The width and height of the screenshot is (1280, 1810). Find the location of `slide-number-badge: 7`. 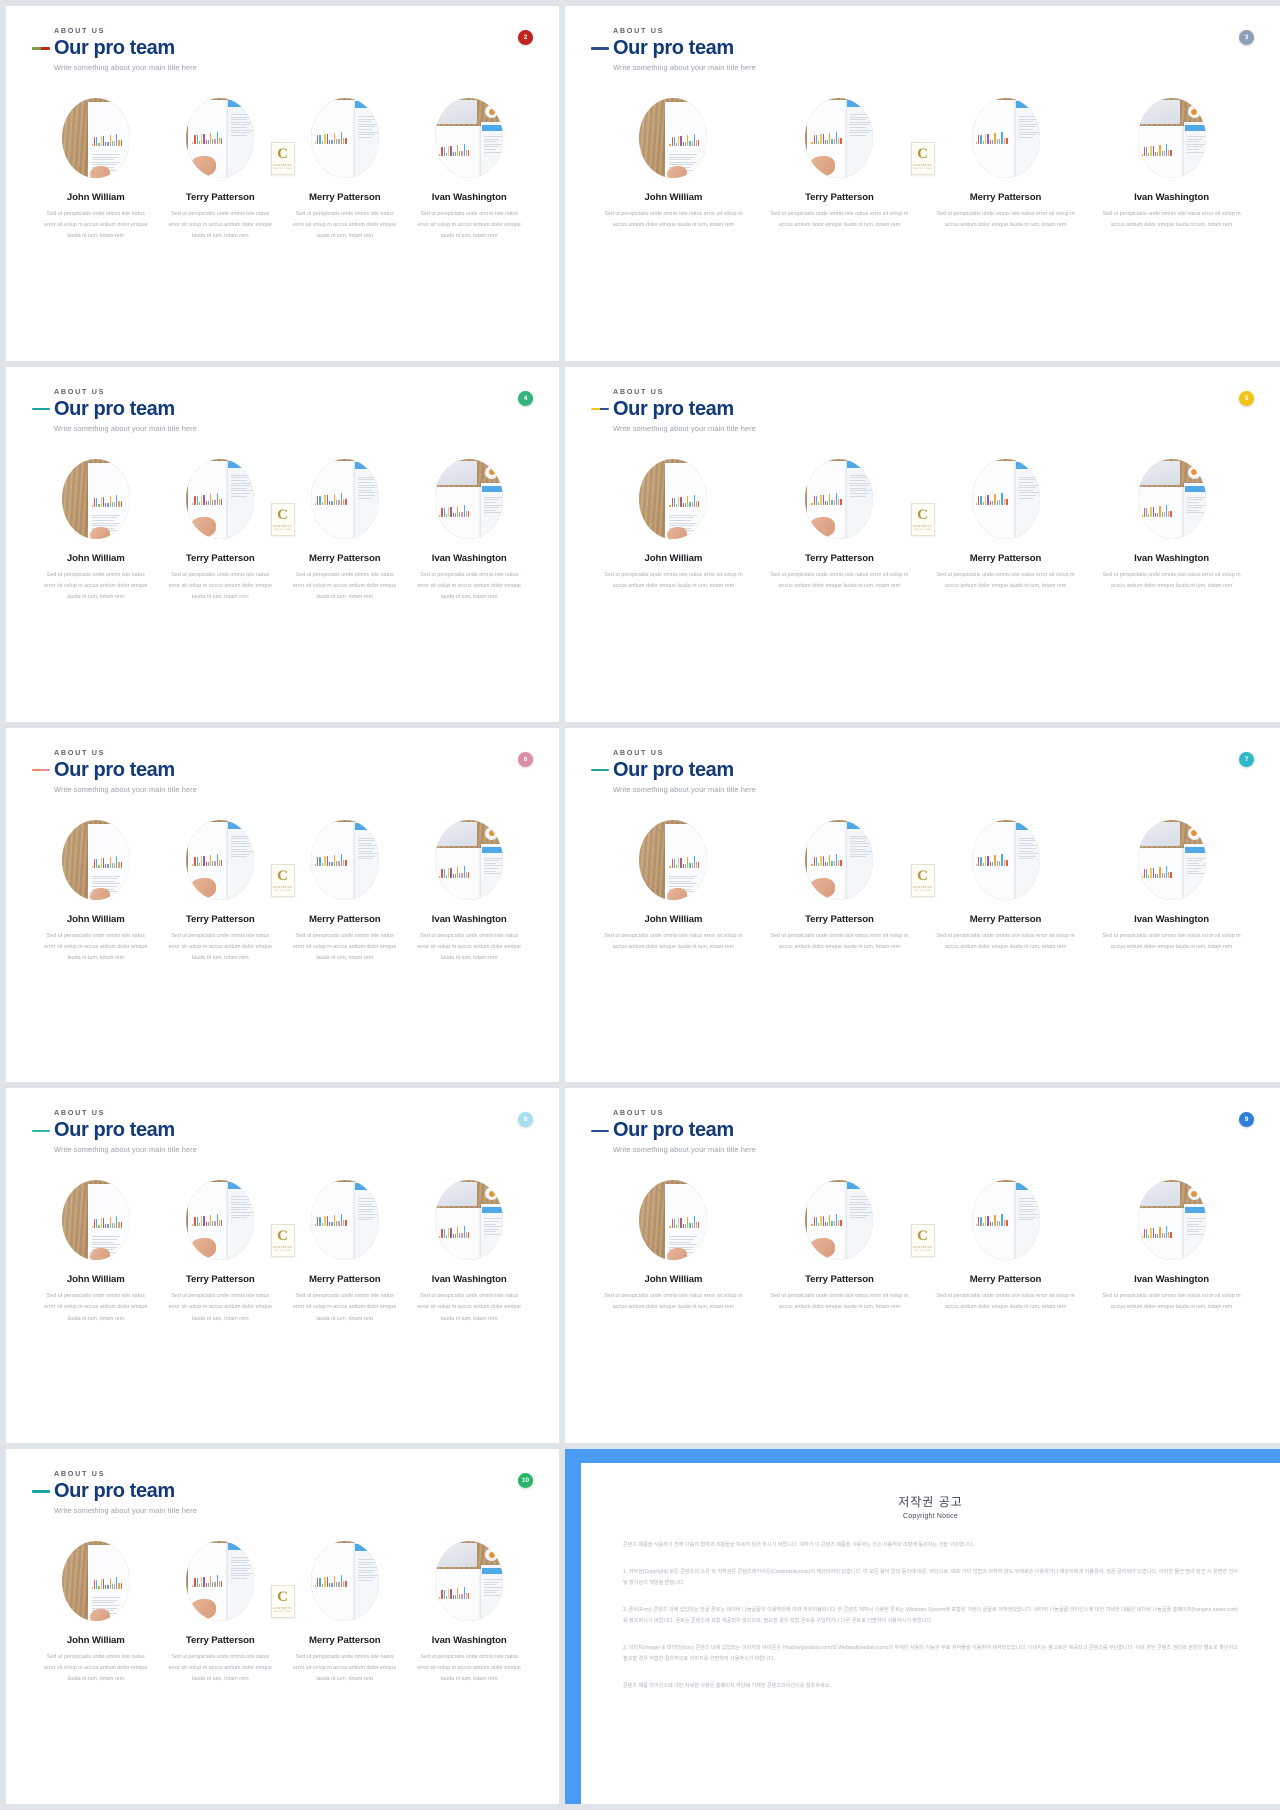

slide-number-badge: 7 is located at coordinates (1246, 759).